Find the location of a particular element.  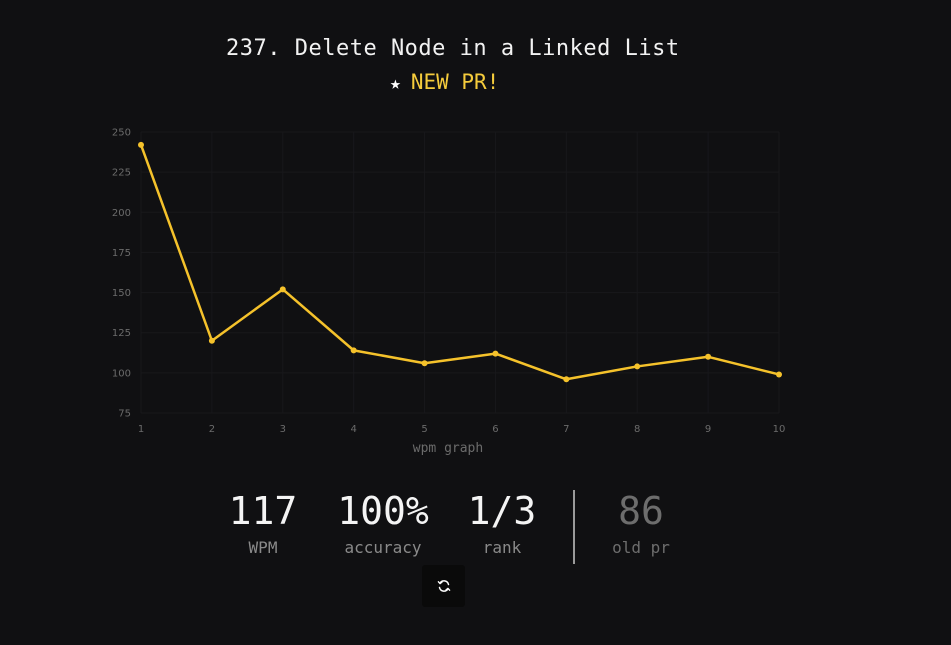

x-tick-label: 9 is located at coordinates (708, 429).